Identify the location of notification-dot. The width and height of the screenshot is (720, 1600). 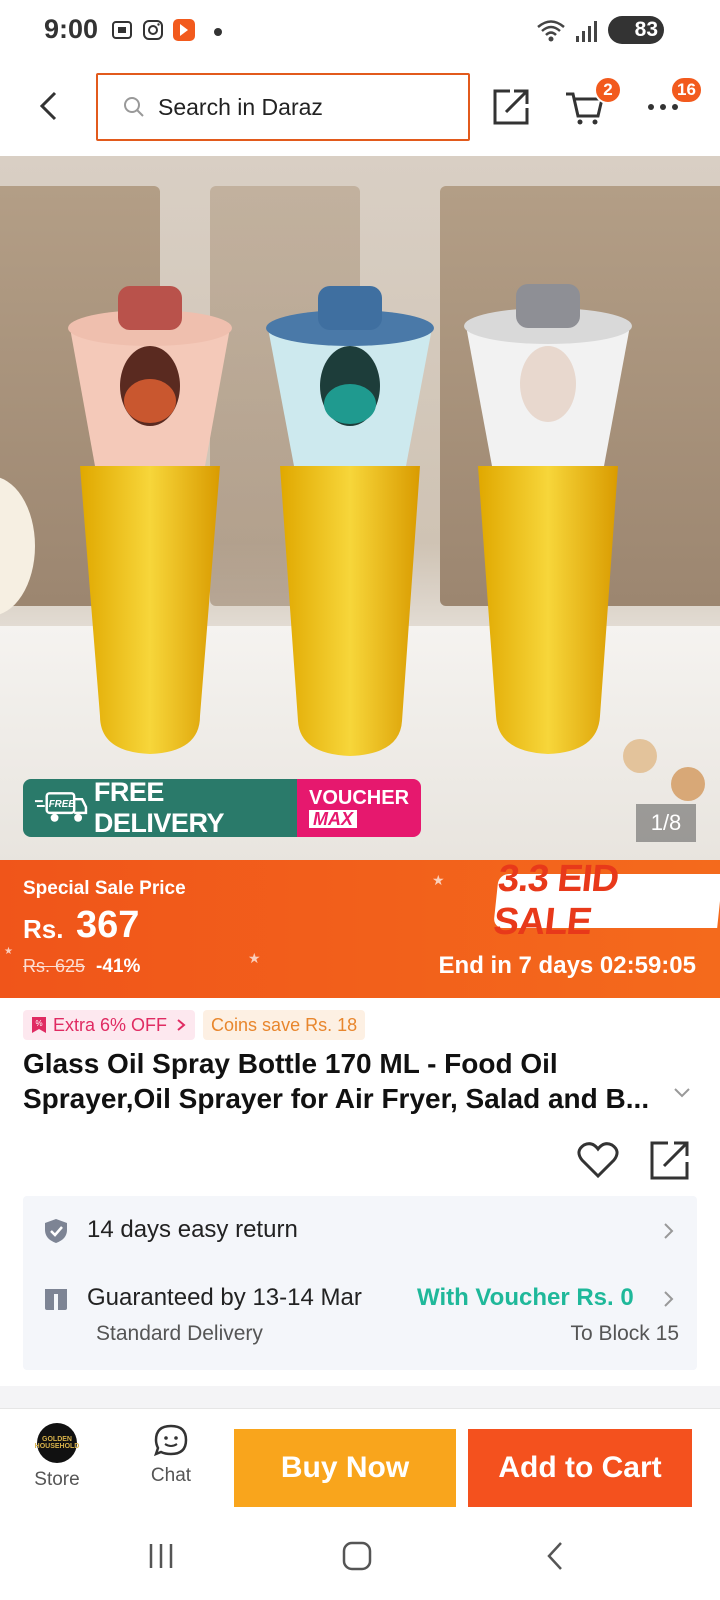
(218, 32).